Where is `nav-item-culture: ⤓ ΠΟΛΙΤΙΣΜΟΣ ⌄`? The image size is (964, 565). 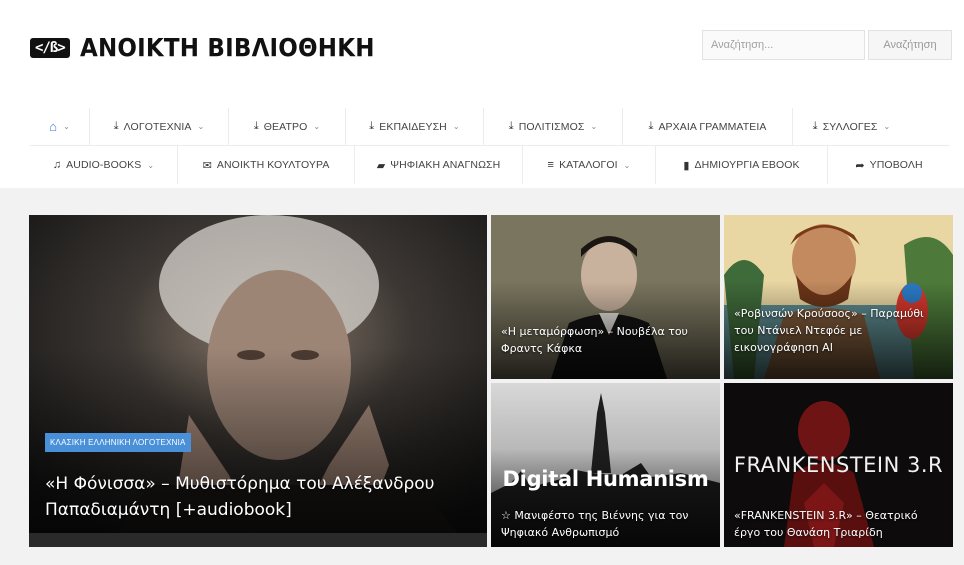 nav-item-culture: ⤓ ΠΟΛΙΤΙΣΜΟΣ ⌄ is located at coordinates (553, 126).